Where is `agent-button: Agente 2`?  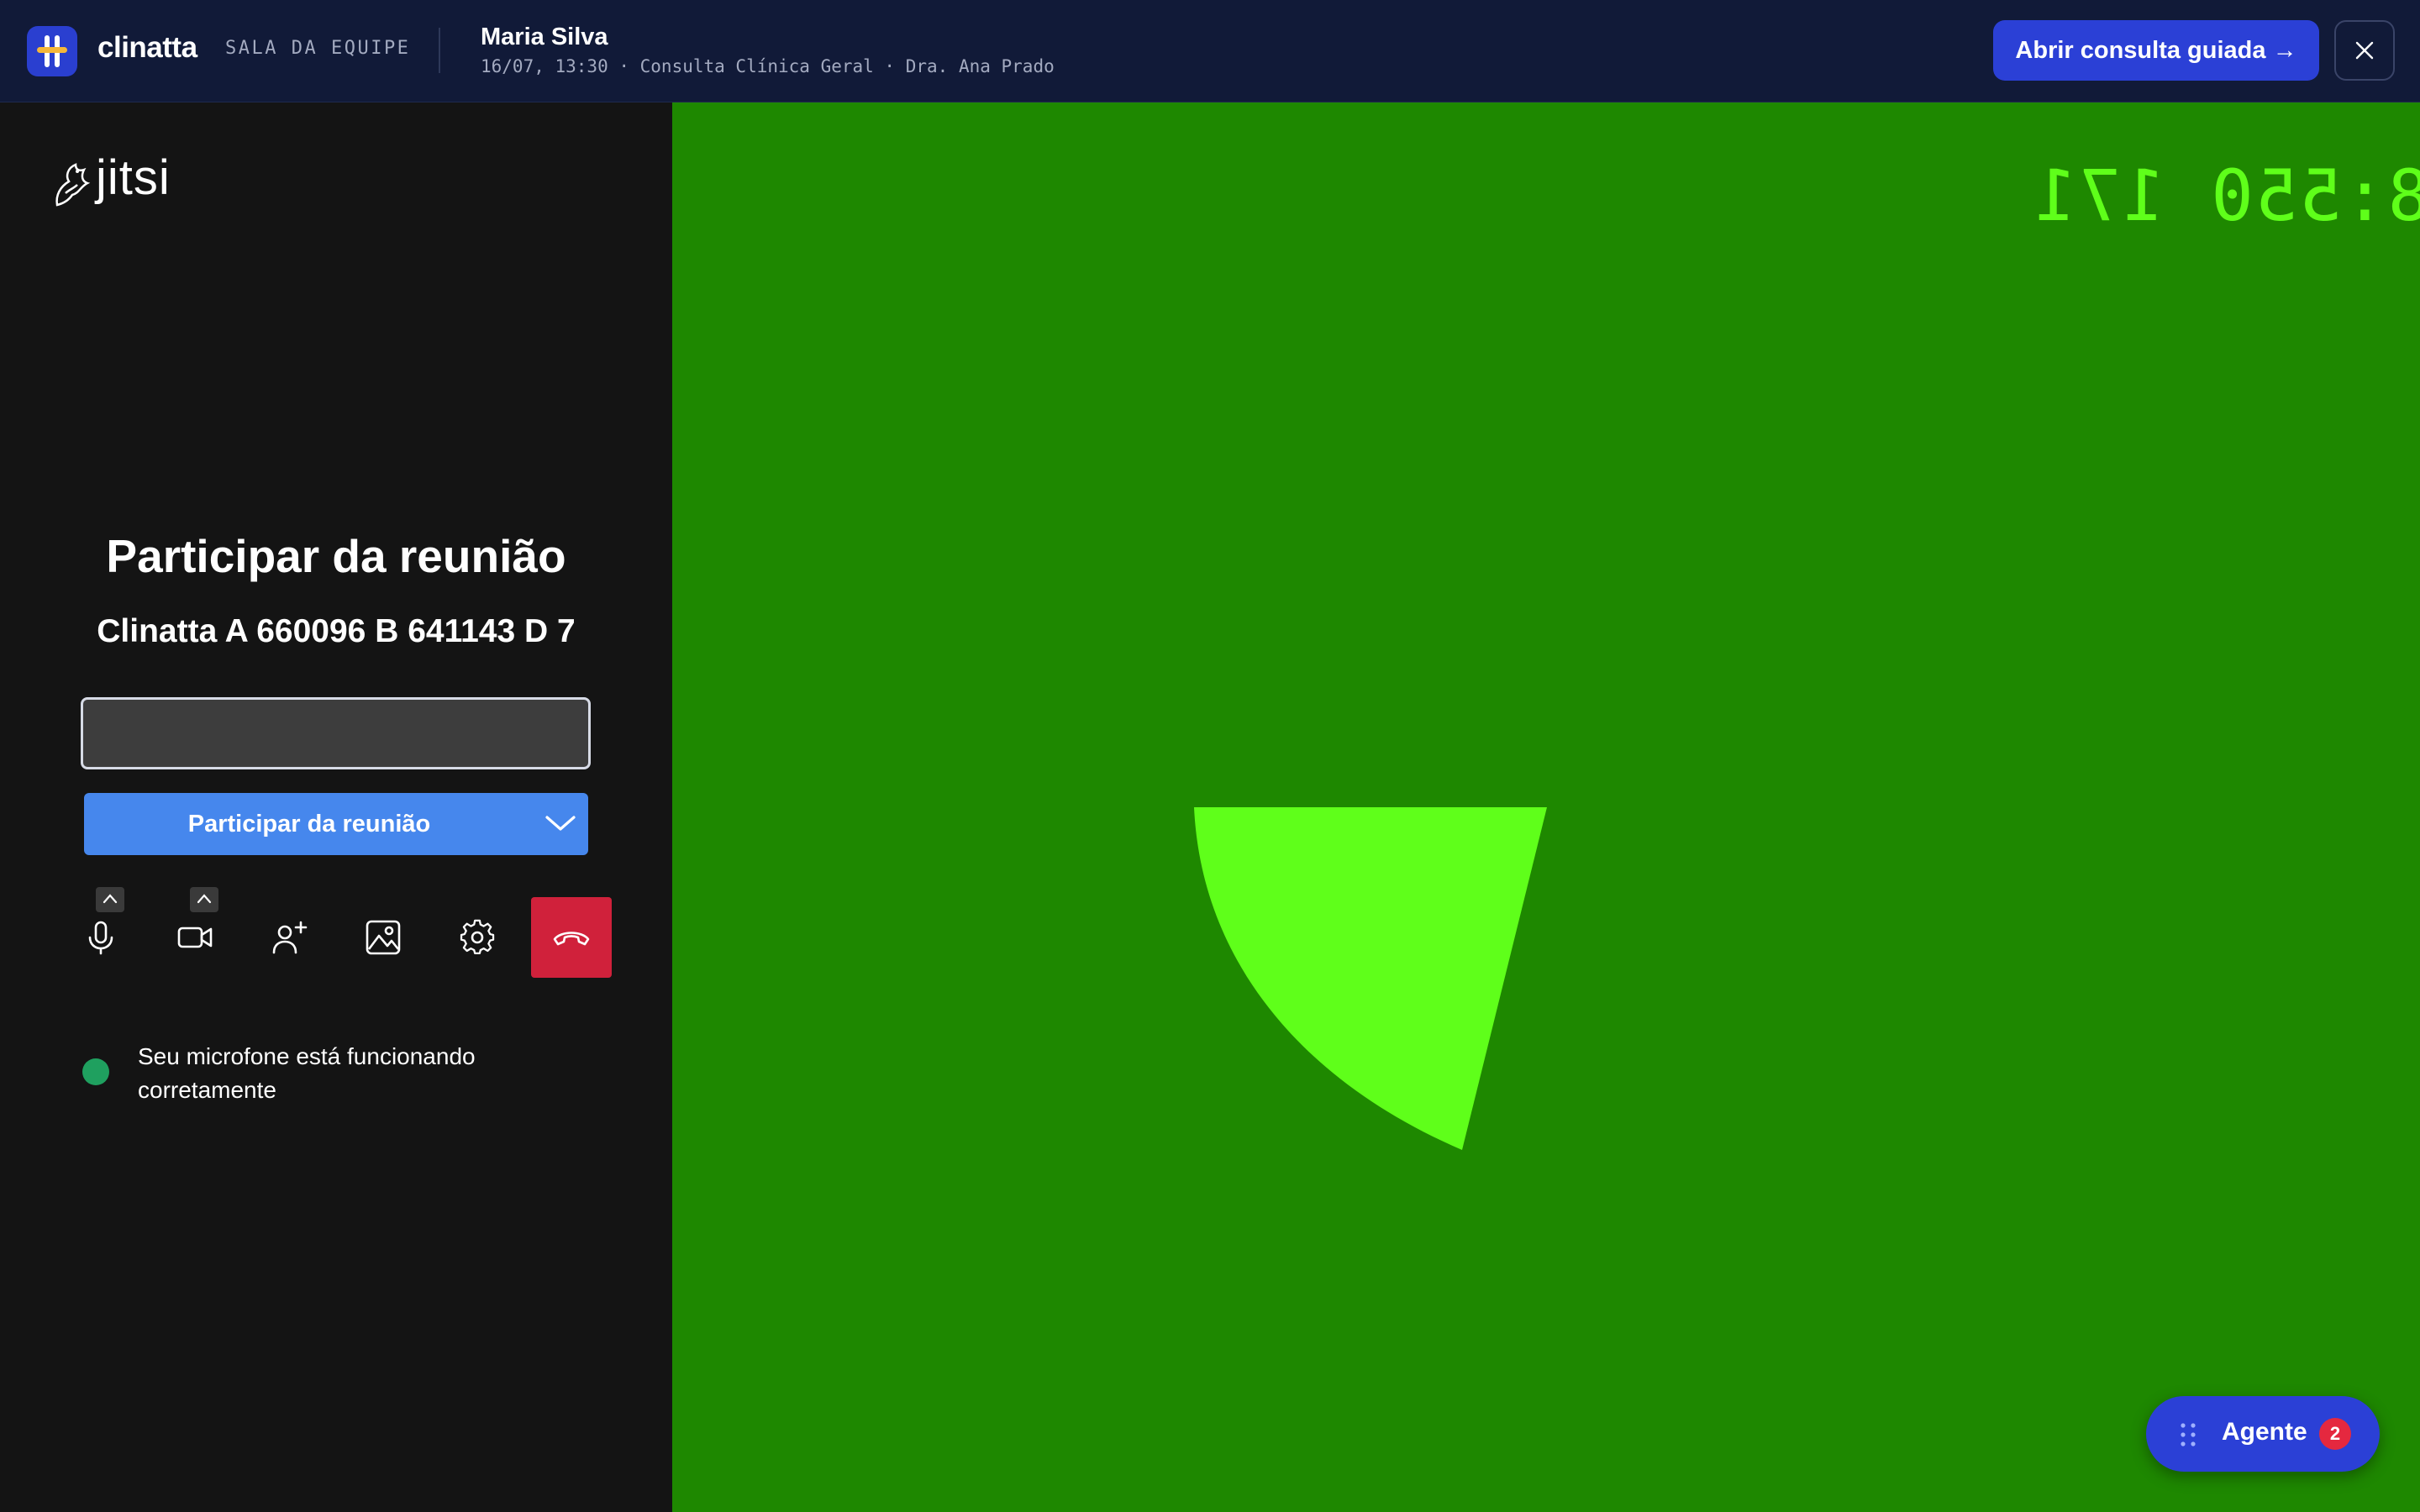
agent-button: Agente 2 is located at coordinates (2263, 1434).